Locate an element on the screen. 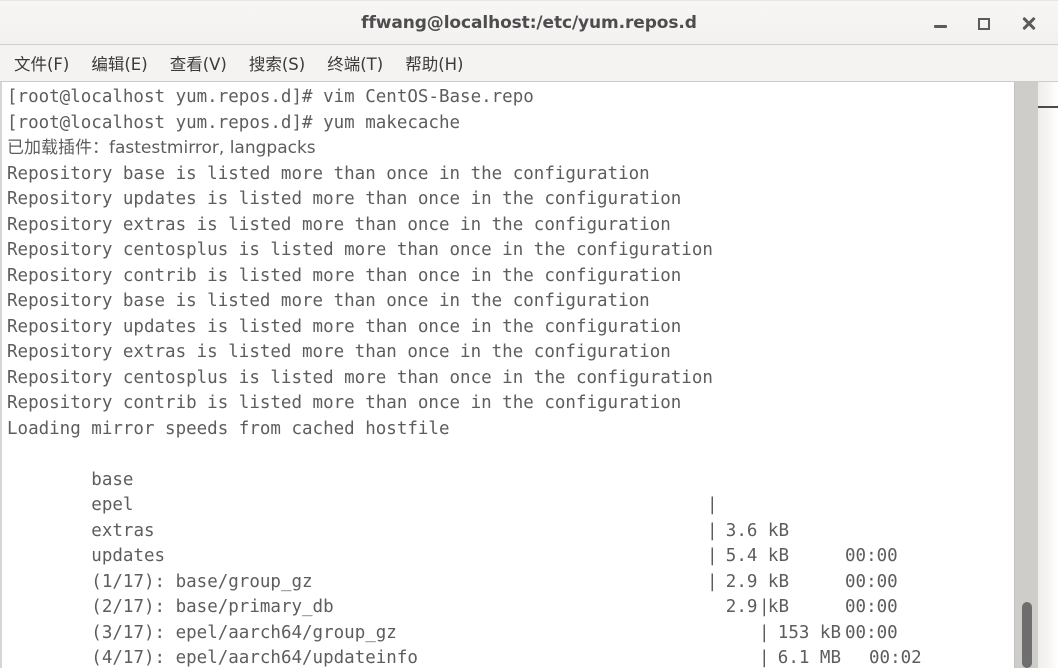 Image resolution: width=1058 pixels, height=668 pixels. window-title: ffwang@localhost:/etc/yum.repos.d is located at coordinates (529, 22).